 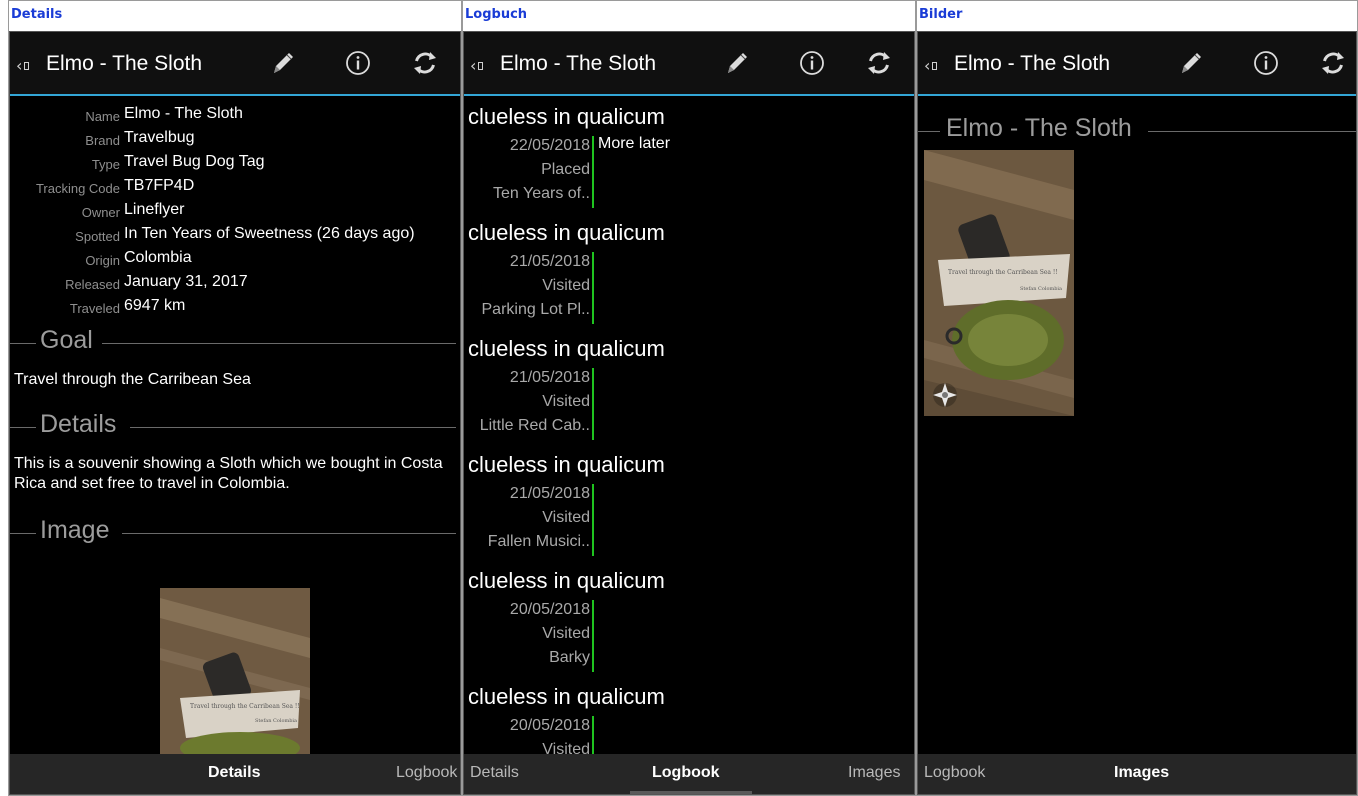 I want to click on panel-heading-link-details: Details, so click(x=36, y=14).